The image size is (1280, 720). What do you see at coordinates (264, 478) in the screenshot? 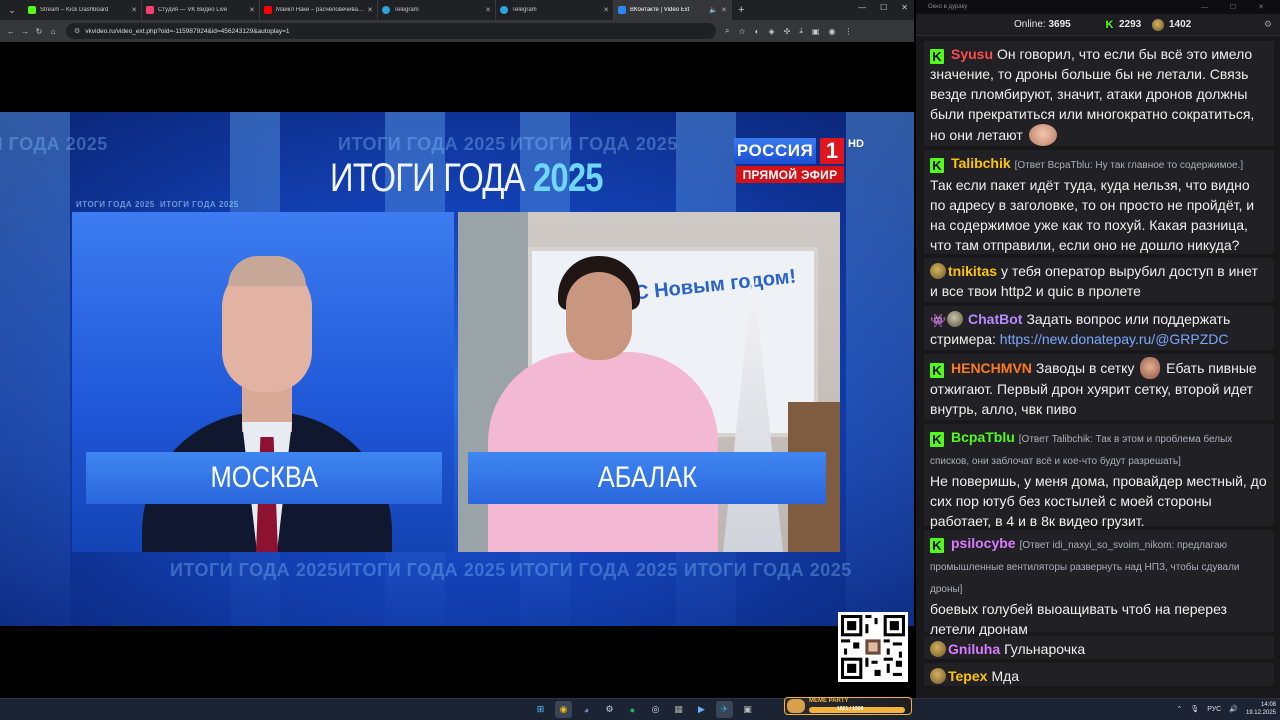
I see `location-caption-left: МОСКВА` at bounding box center [264, 478].